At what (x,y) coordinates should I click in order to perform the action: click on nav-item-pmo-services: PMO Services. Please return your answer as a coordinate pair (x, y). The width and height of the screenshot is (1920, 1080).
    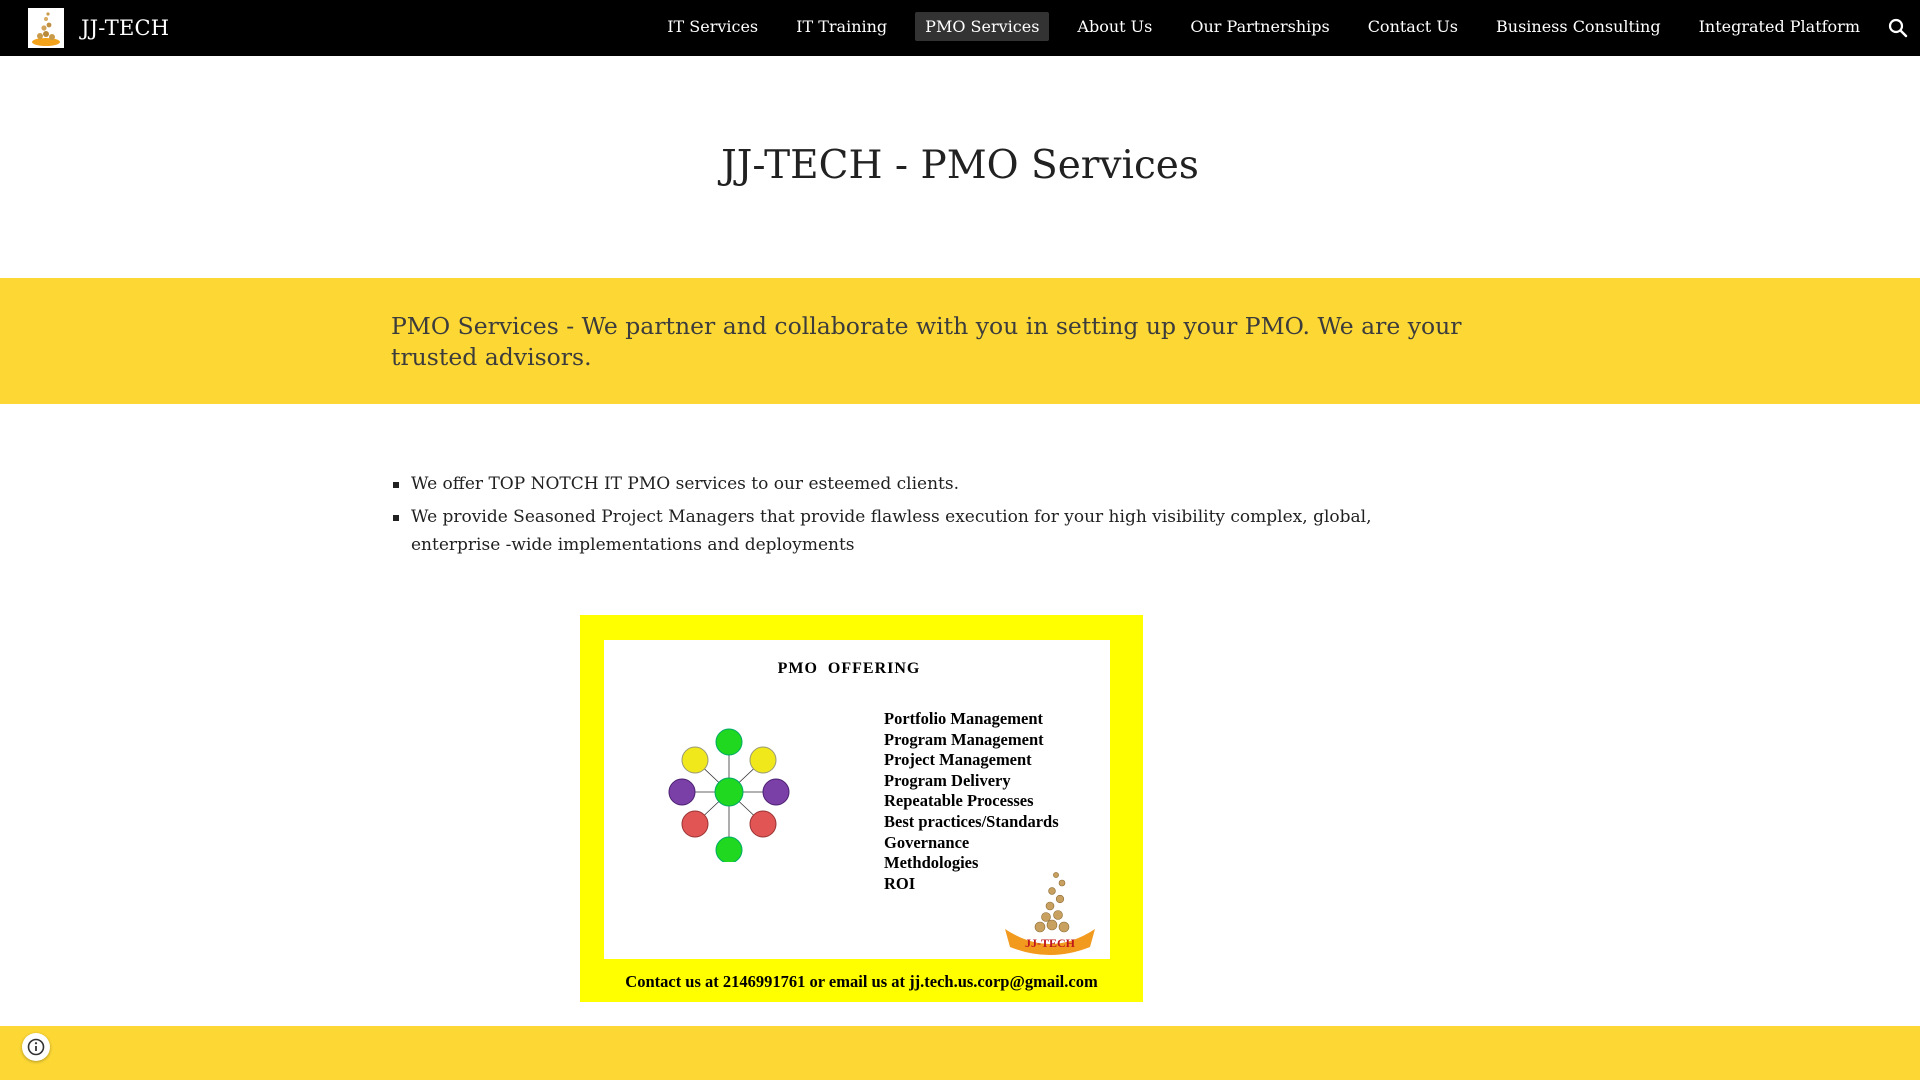
    Looking at the image, I should click on (982, 26).